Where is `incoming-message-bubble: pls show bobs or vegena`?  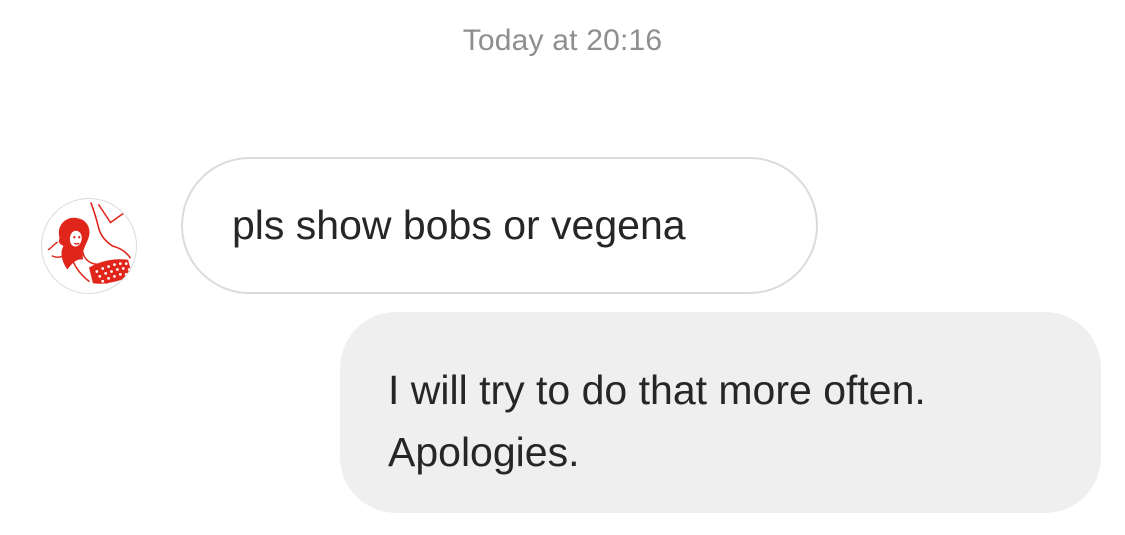
incoming-message-bubble: pls show bobs or vegena is located at coordinates (499, 225).